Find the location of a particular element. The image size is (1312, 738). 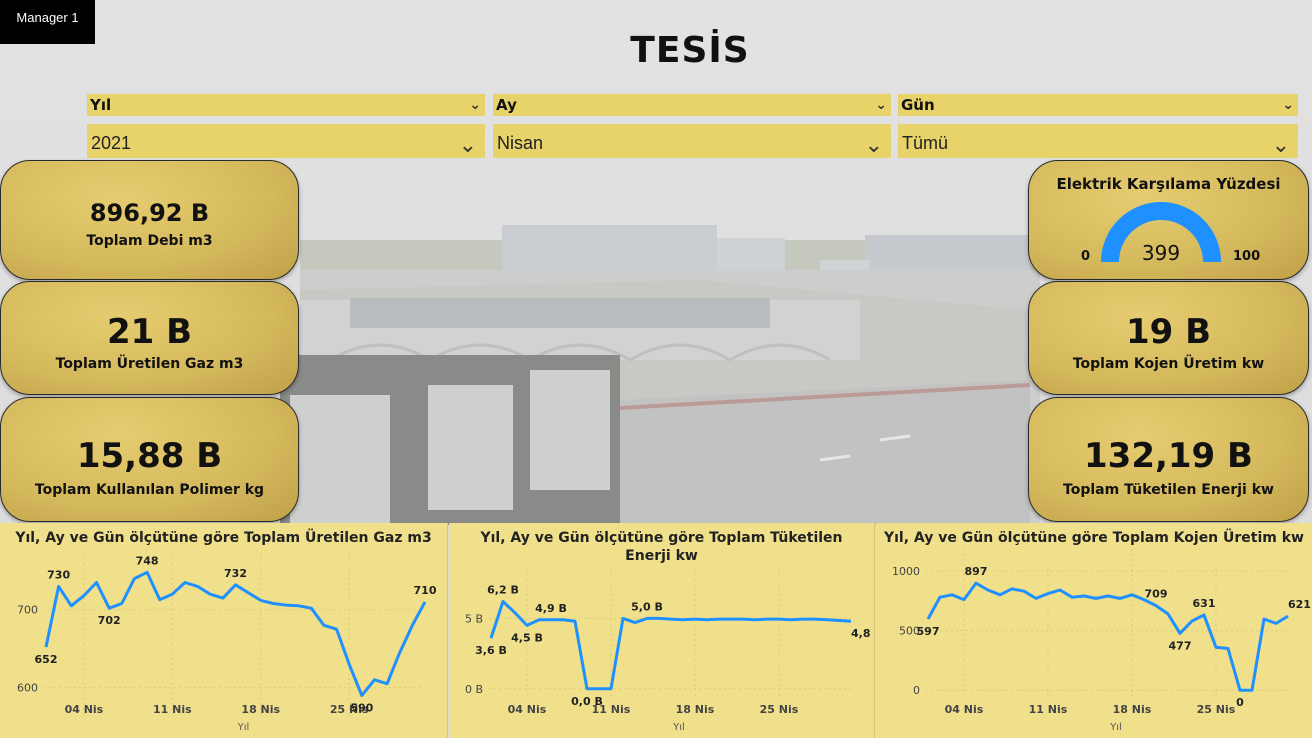

y-tick-label: 0 B is located at coordinates (474, 689).